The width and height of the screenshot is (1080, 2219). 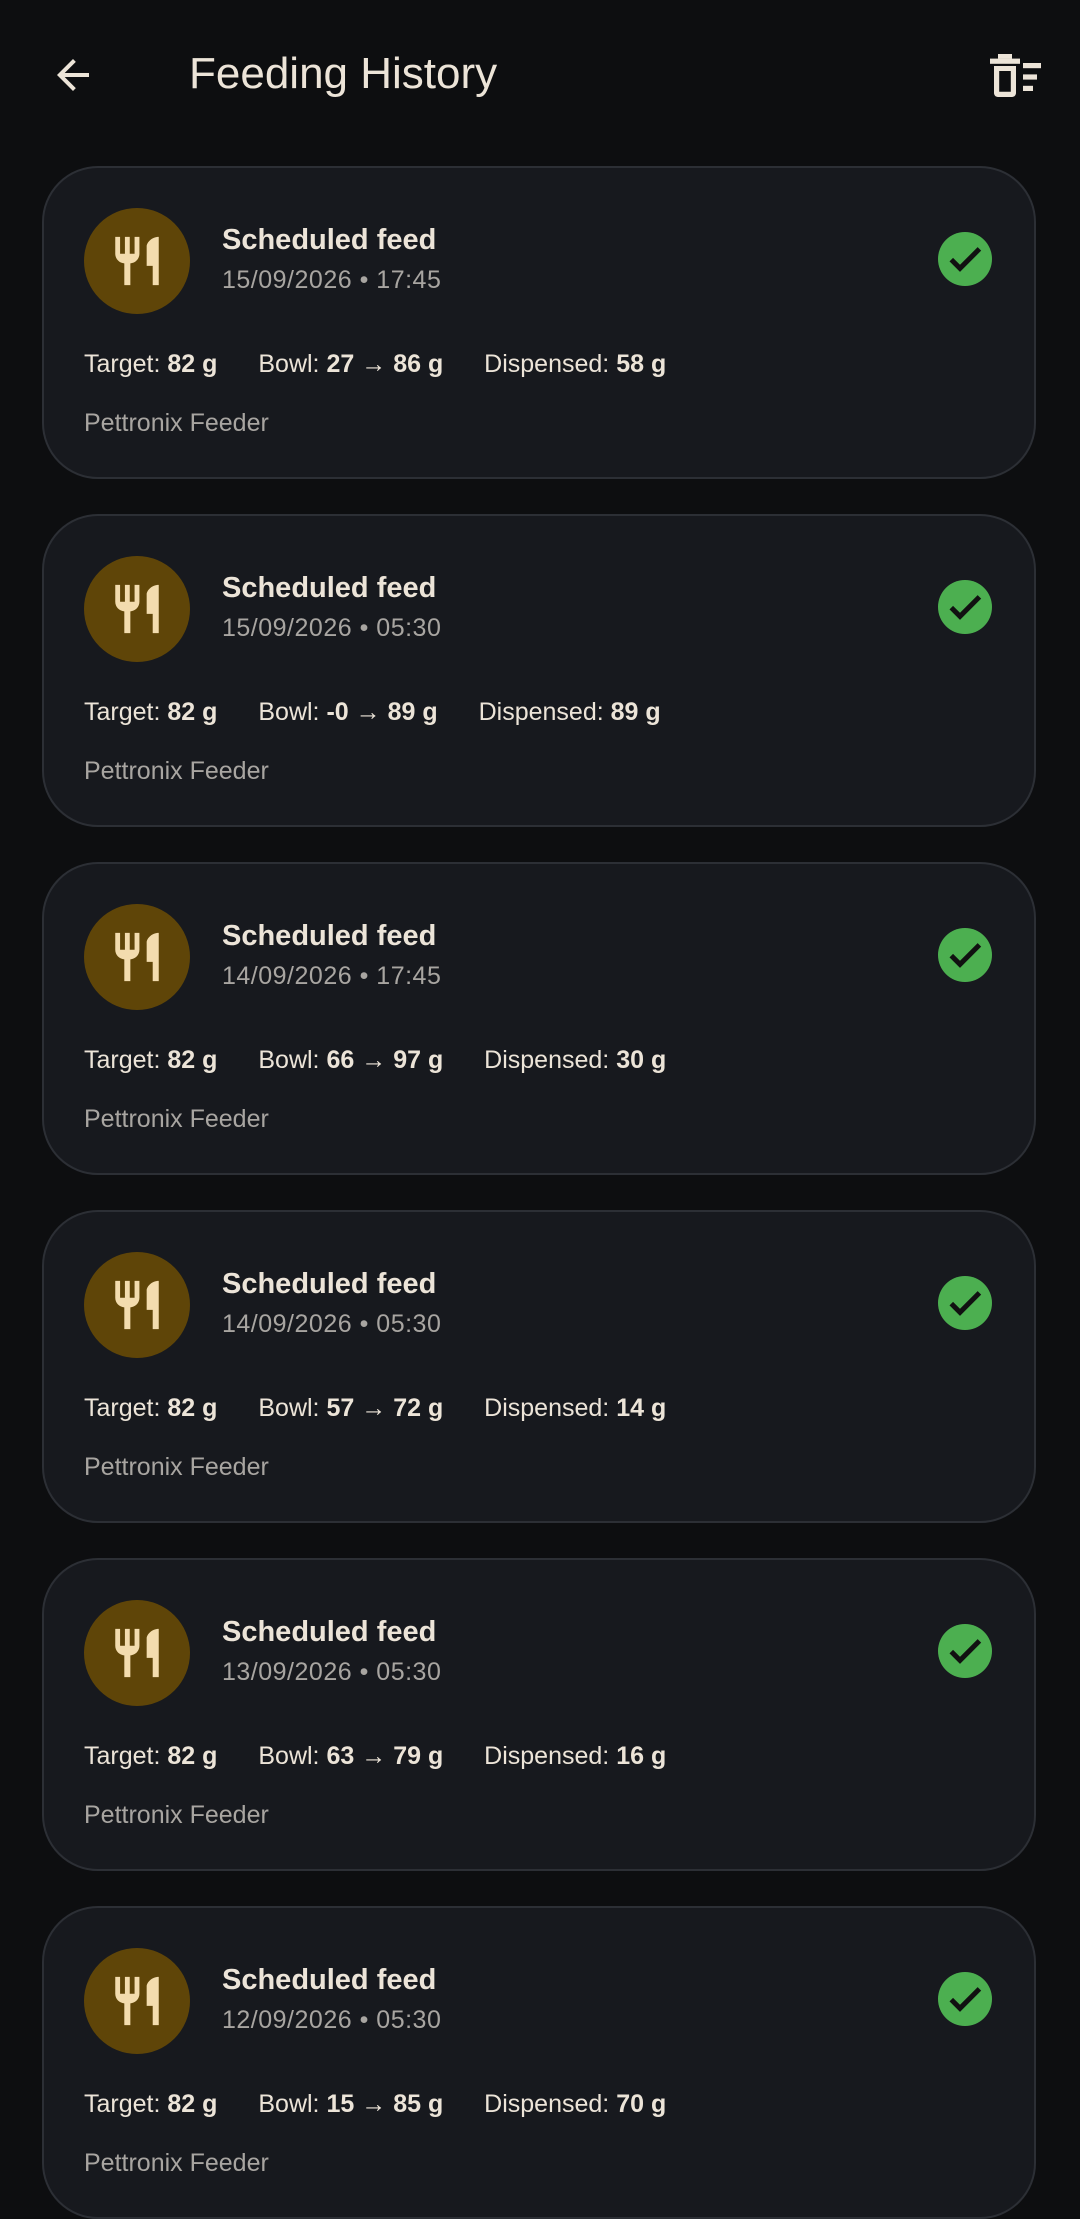 I want to click on entry-timestamp: 14/09/2026 • 05:30, so click(x=331, y=1324).